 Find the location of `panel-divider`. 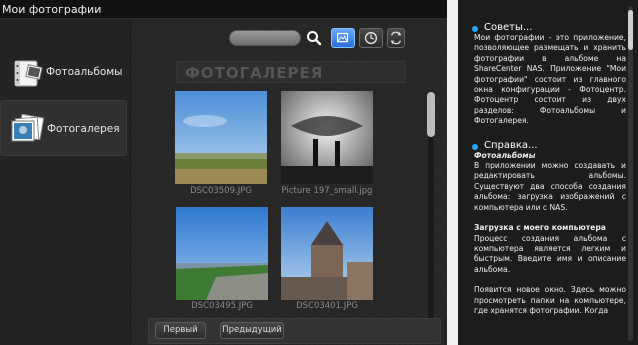

panel-divider is located at coordinates (452, 172).